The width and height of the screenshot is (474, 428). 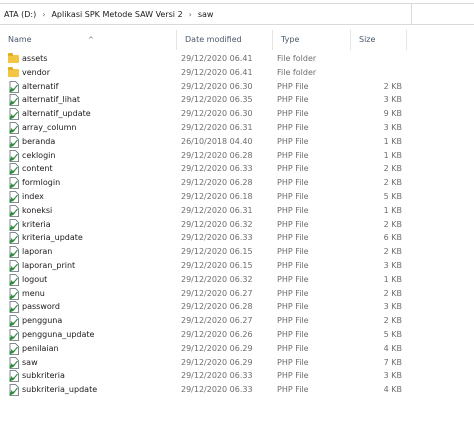 I want to click on file-date-modified: 29/12/2020 06.15, so click(x=217, y=265).